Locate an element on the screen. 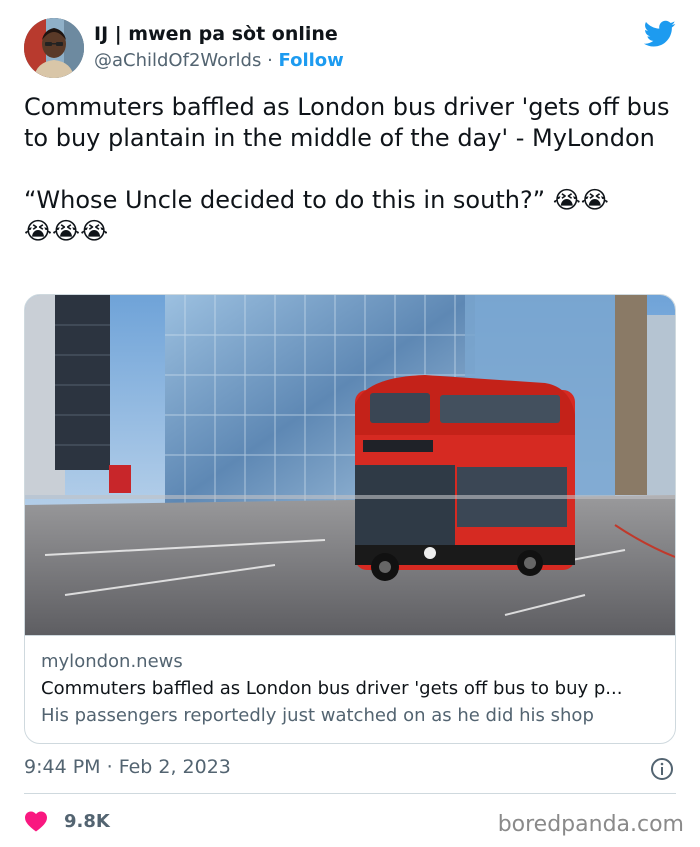 Image resolution: width=700 pixels, height=847 pixels. follow-button: Follow is located at coordinates (311, 60).